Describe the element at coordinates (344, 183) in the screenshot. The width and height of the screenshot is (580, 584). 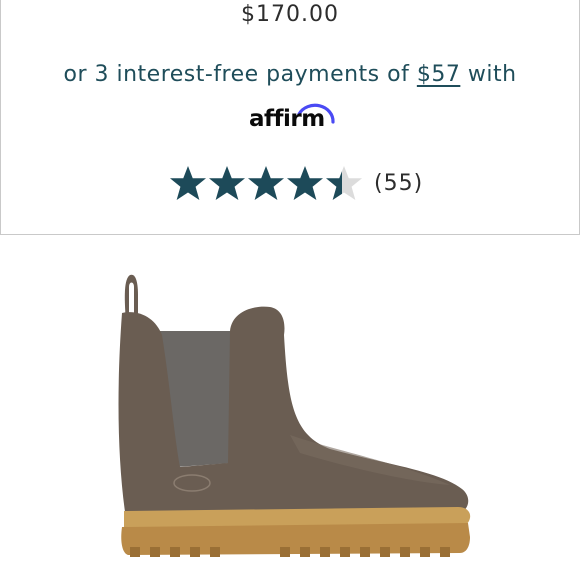
I see `star-half-icon` at that location.